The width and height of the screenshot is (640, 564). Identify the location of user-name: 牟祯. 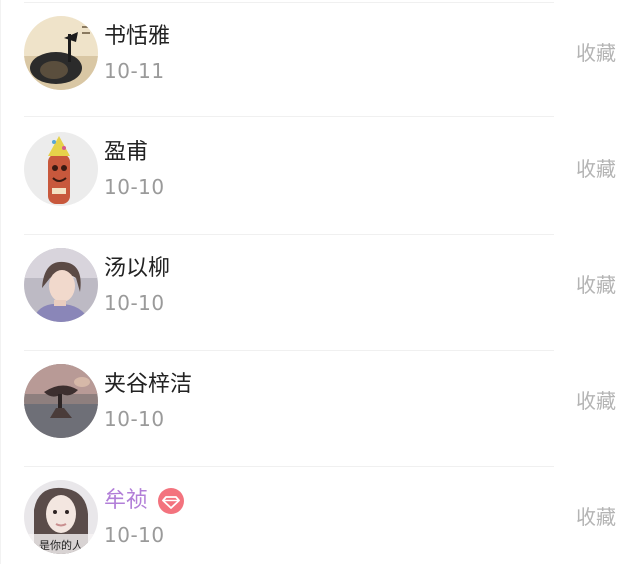
(126, 500).